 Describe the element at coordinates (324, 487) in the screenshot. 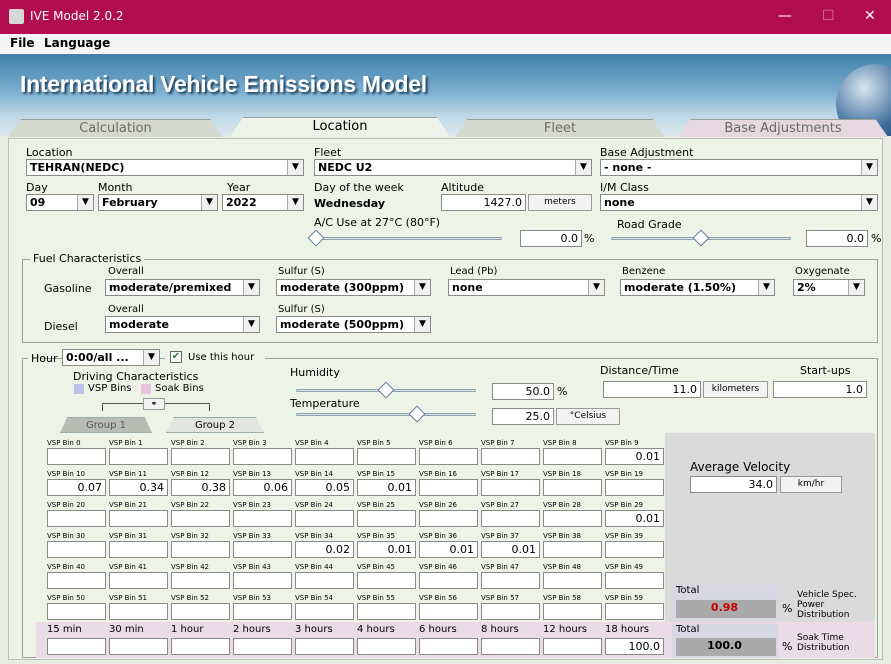

I see `vsp-bin-input: 0.05` at that location.